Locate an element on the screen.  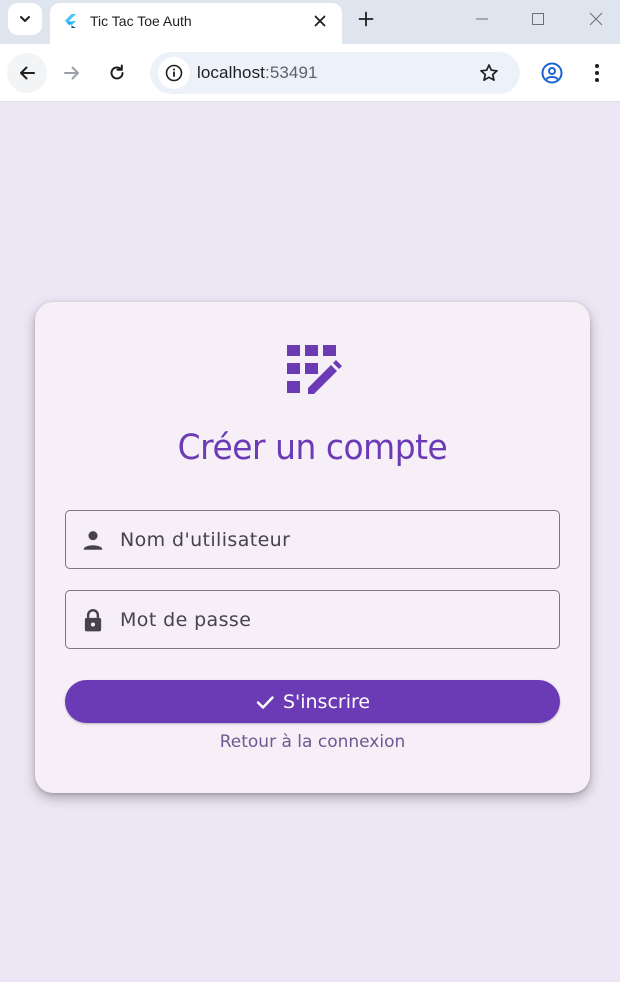
reload-button is located at coordinates (117, 73).